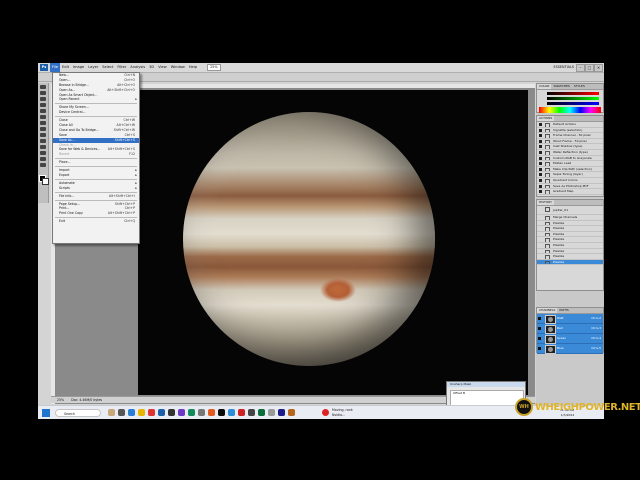 The image size is (640, 480). I want to click on channel-red: Red Ctrl+3, so click(570, 329).